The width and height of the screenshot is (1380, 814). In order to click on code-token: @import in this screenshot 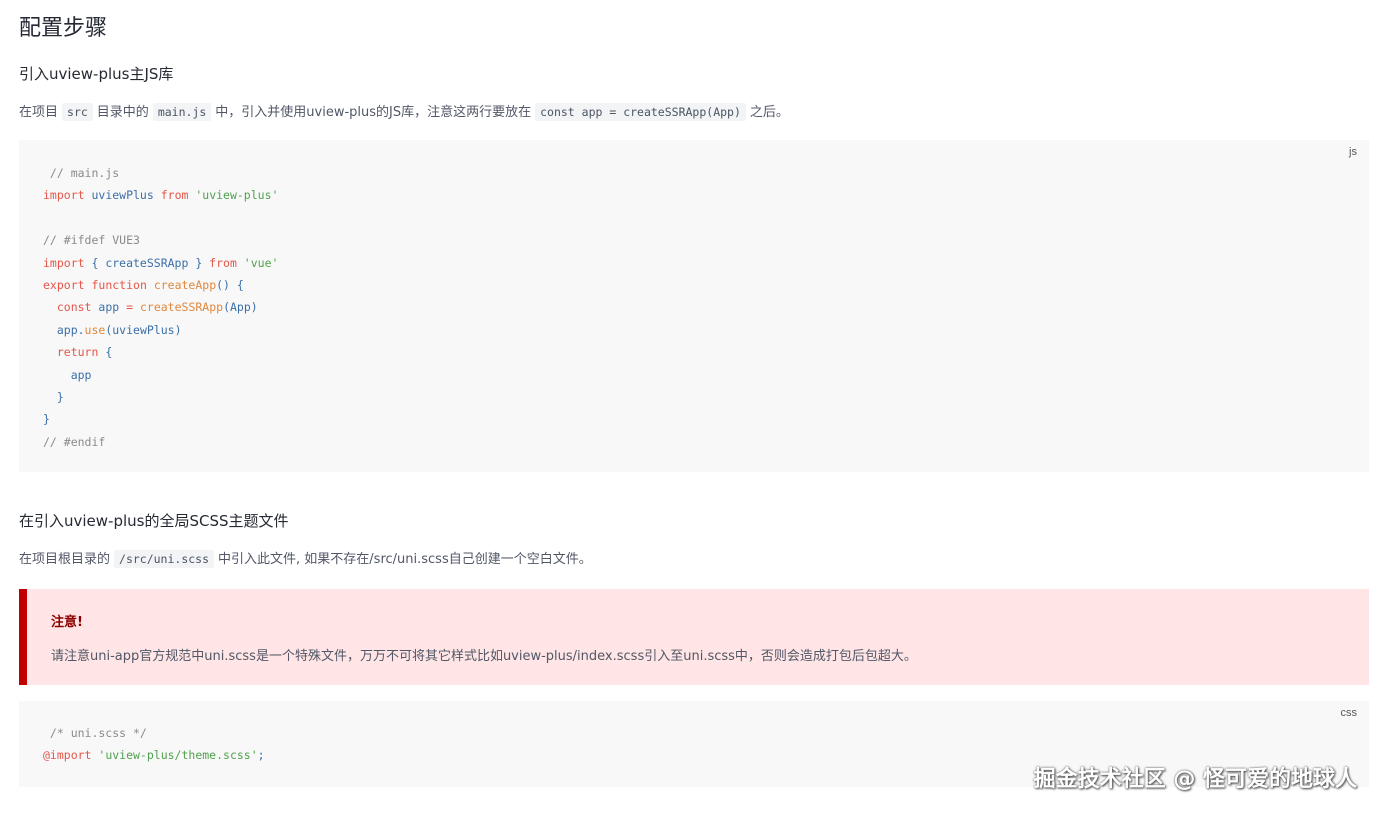, I will do `click(67, 755)`.